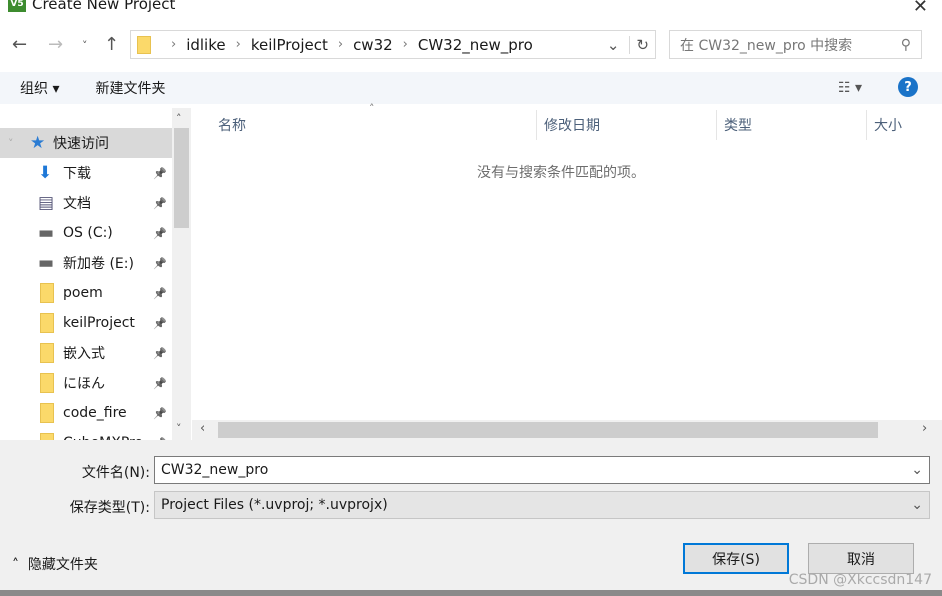 This screenshot has height=596, width=942. I want to click on nav-item: code_fire 📌, so click(95, 413).